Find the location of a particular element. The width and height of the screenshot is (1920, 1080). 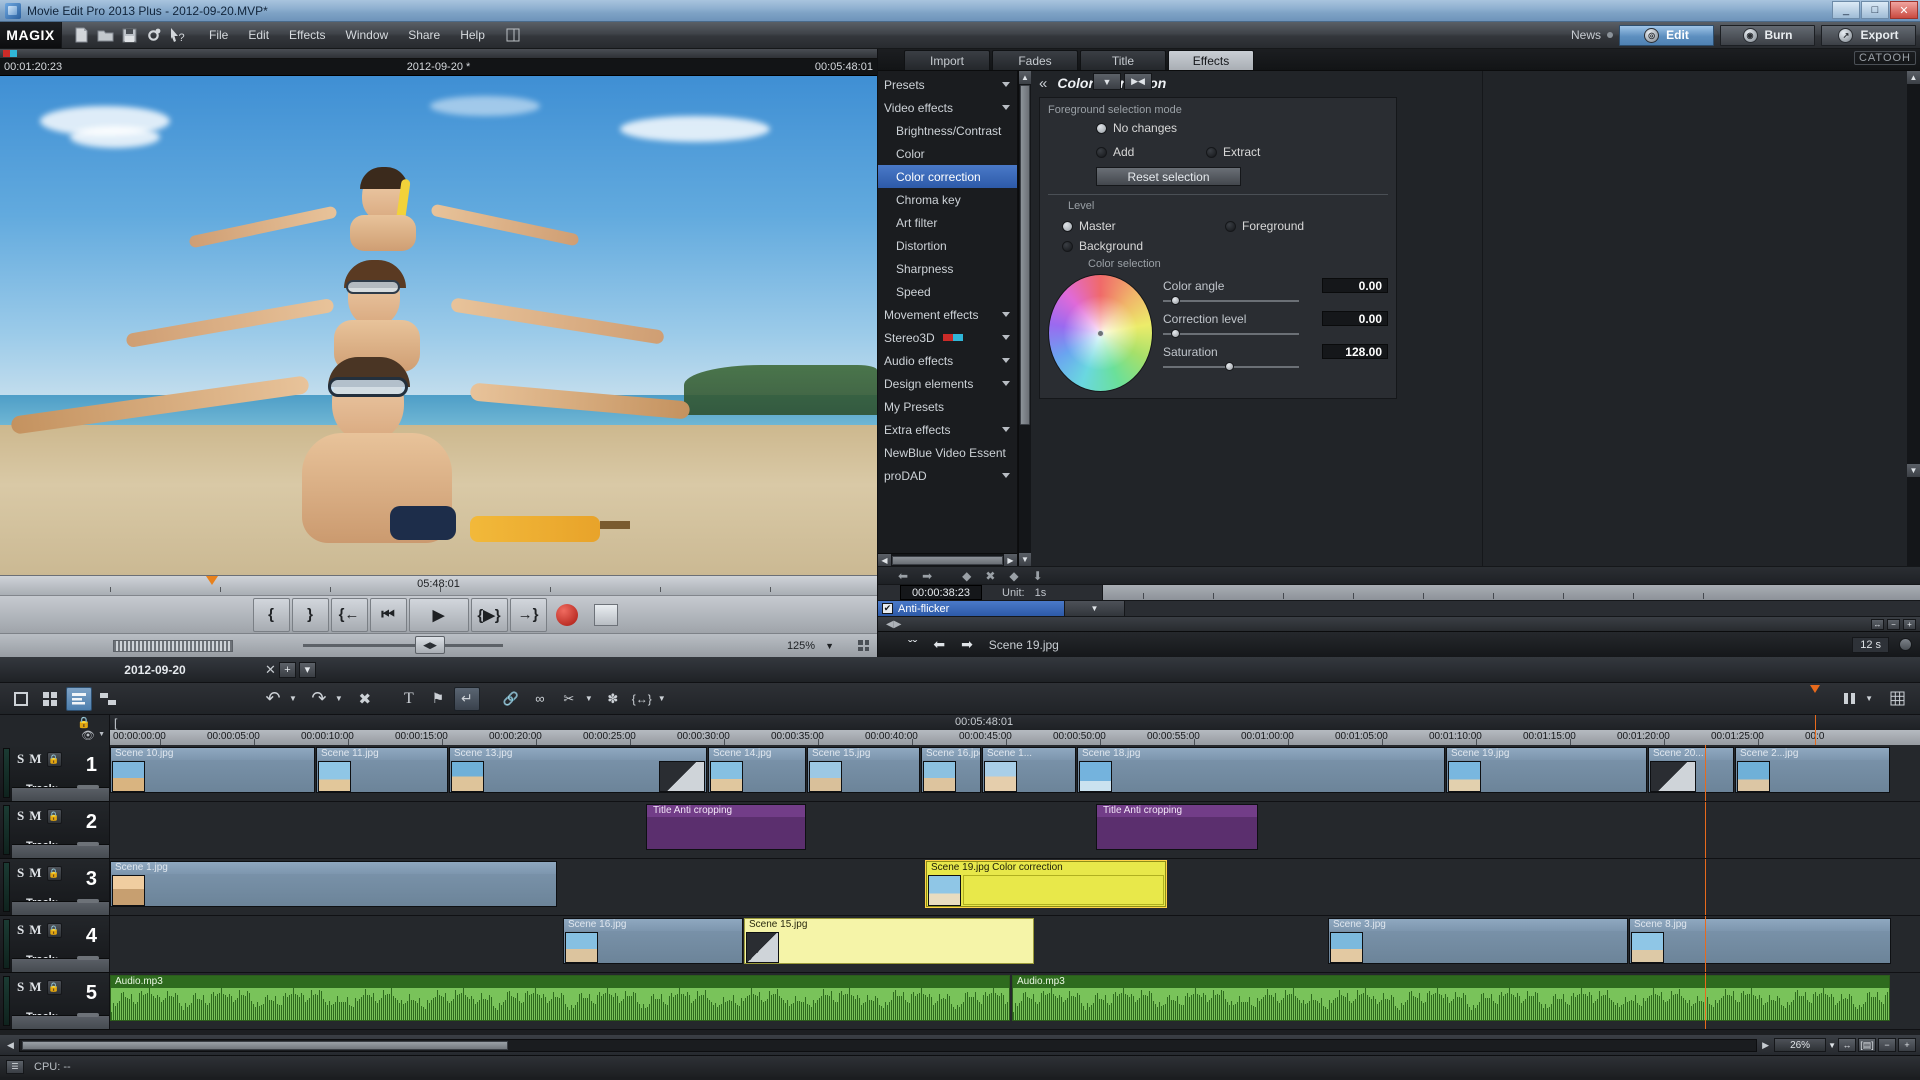

expand-chevrons-icon: ˇˇ is located at coordinates (912, 645).